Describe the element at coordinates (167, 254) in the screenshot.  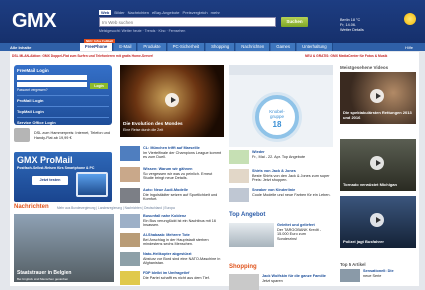
I see `news-headline: Nato-Helikopter abgestürzt` at that location.